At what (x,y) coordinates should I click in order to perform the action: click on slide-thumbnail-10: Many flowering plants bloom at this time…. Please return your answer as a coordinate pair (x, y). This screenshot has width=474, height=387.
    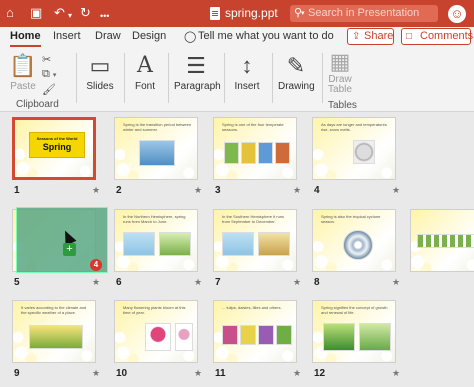
    Looking at the image, I should click on (156, 331).